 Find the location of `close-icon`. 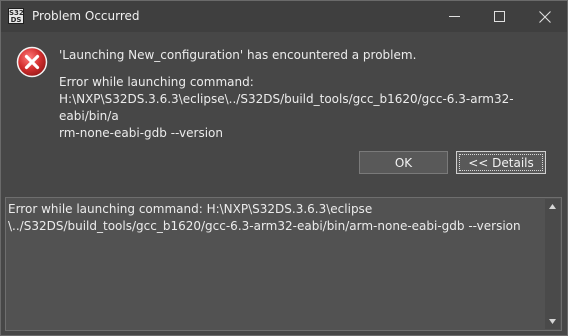

close-icon is located at coordinates (544, 16).